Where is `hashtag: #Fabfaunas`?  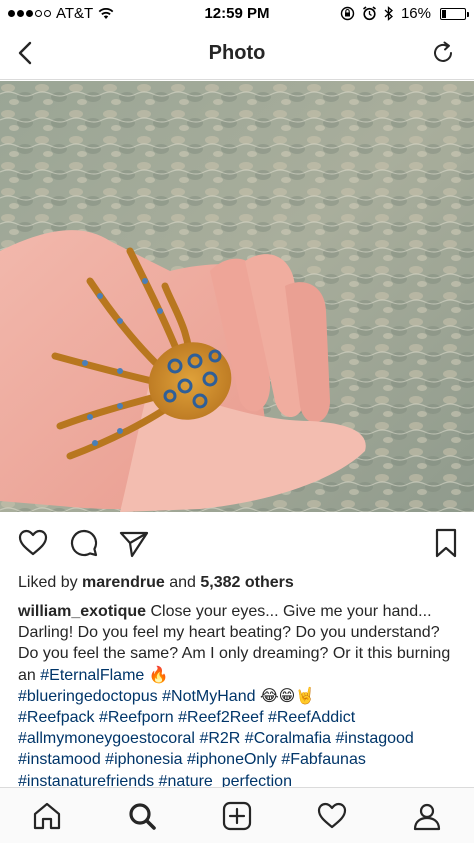 hashtag: #Fabfaunas is located at coordinates (323, 759).